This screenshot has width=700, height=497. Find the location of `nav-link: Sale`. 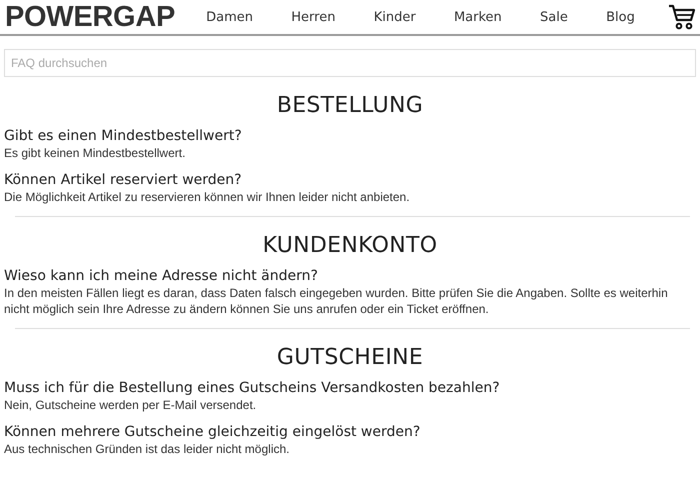

nav-link: Sale is located at coordinates (554, 17).